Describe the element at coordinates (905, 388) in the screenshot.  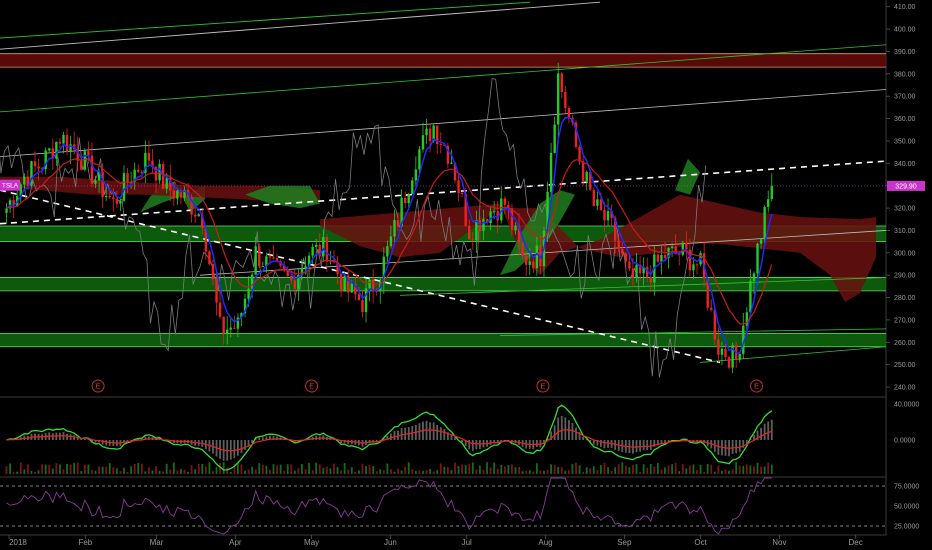
I see `price-tick-label: 240.00` at that location.